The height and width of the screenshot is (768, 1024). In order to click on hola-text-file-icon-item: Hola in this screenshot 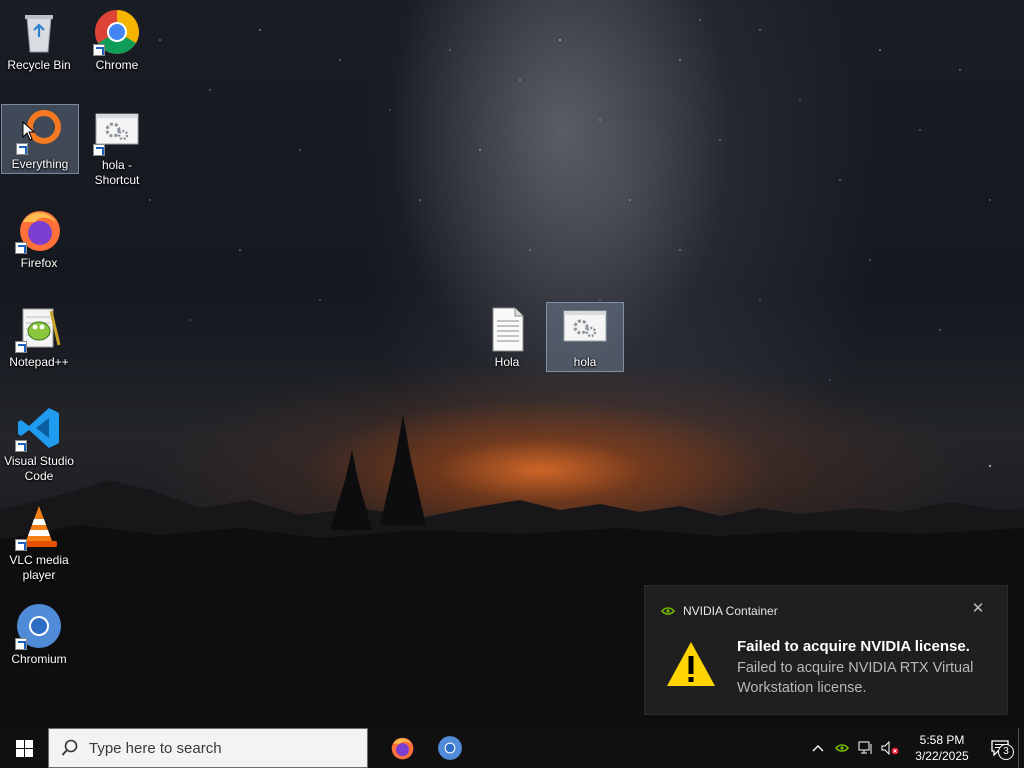, I will do `click(507, 338)`.